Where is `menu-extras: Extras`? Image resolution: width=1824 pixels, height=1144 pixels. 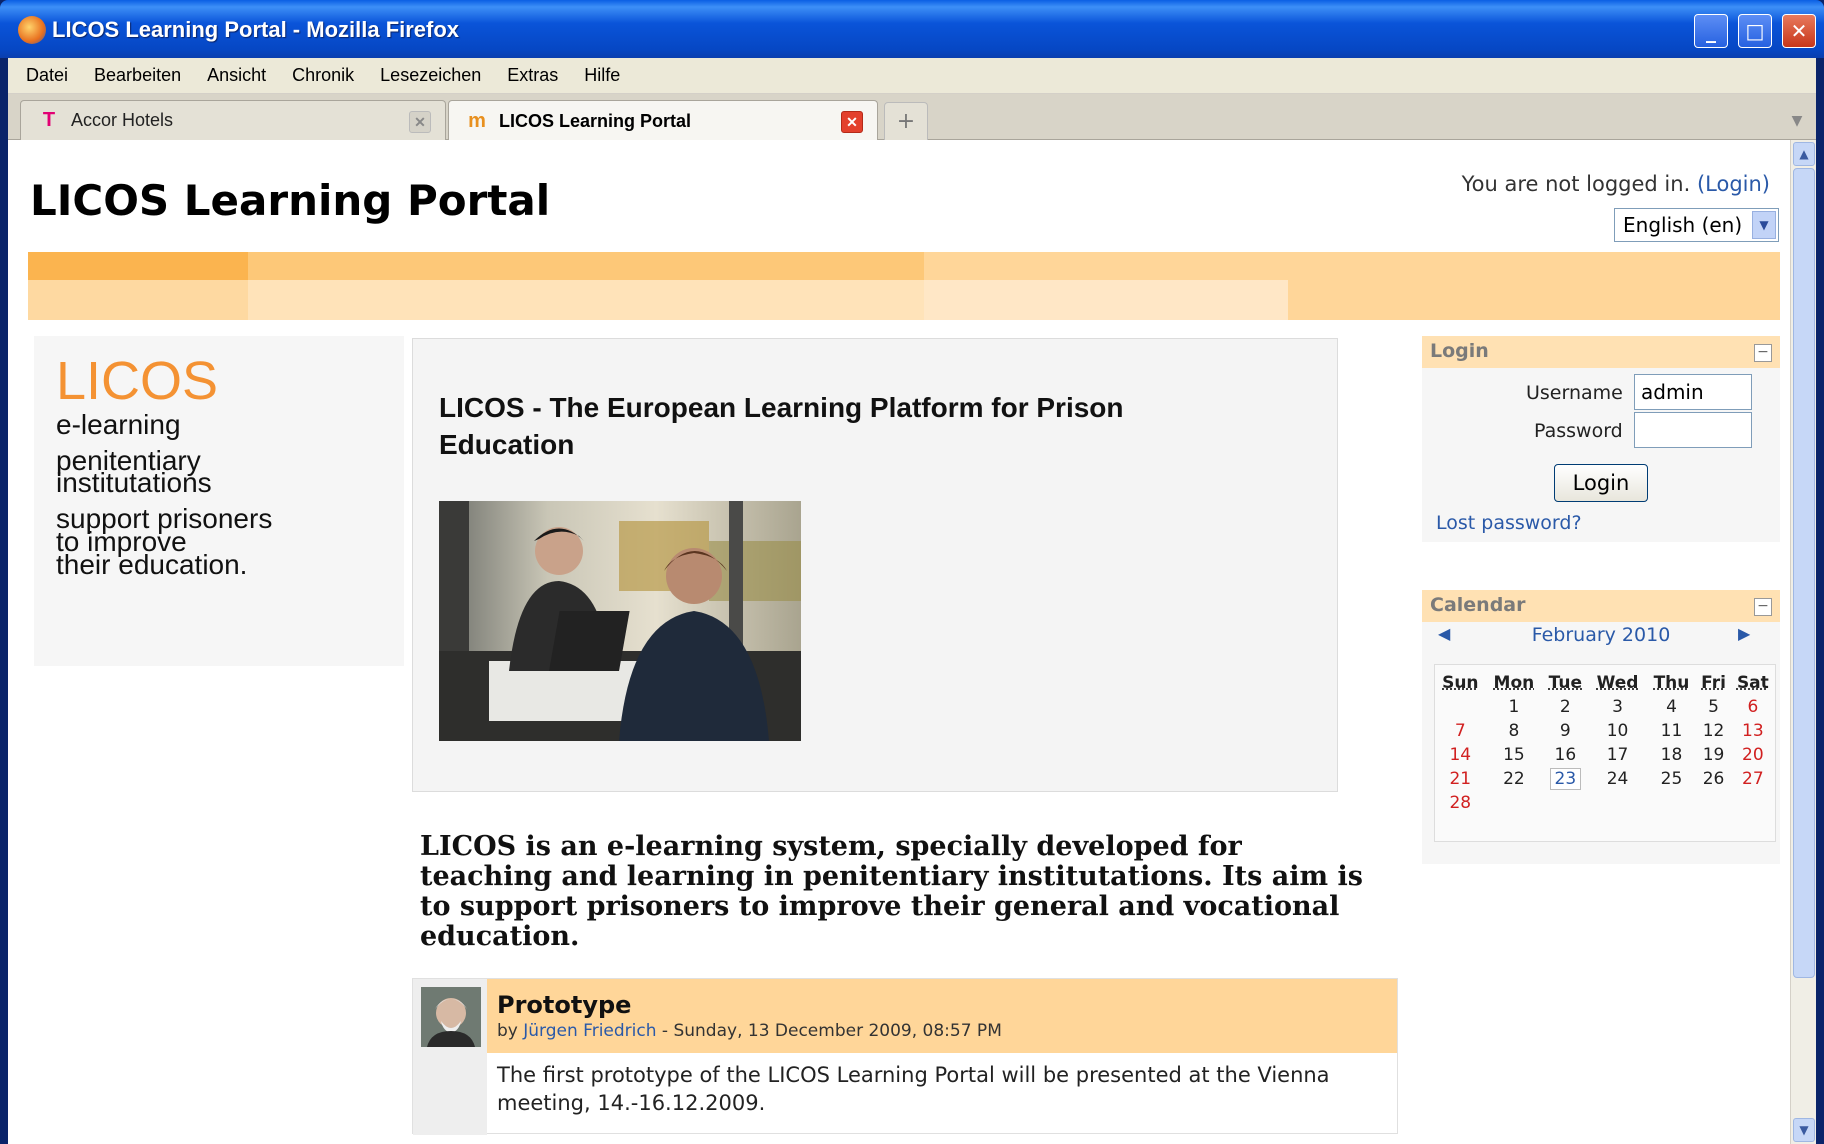 menu-extras: Extras is located at coordinates (532, 75).